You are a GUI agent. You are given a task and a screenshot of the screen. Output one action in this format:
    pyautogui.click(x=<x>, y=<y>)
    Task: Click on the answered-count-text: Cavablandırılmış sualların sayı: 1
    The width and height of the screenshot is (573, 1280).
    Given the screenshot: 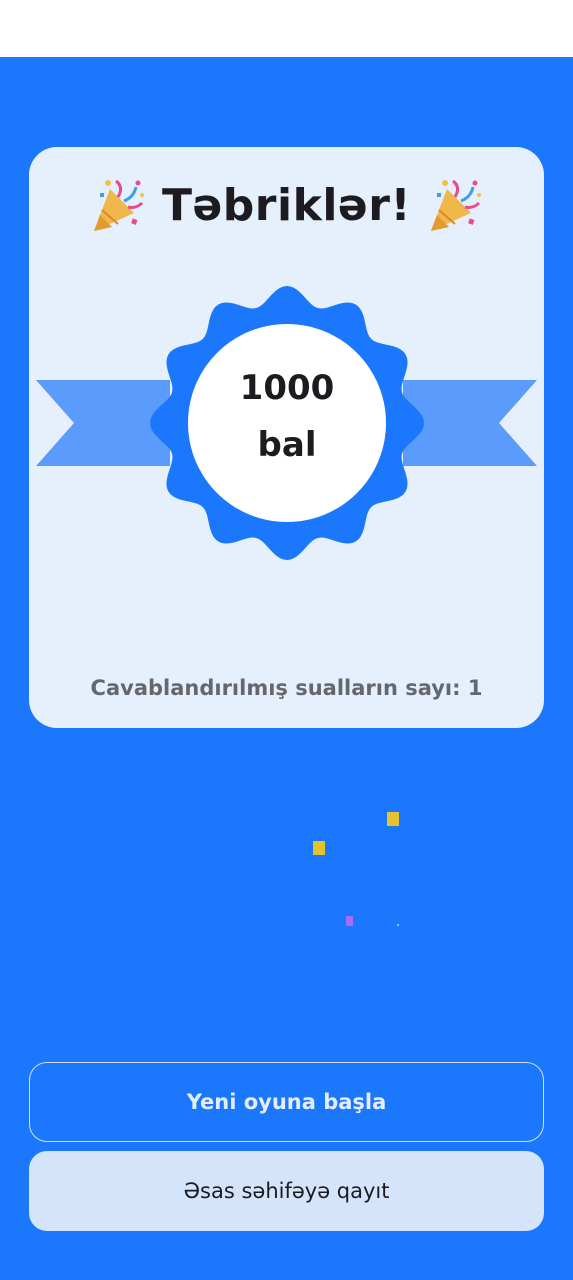 What is the action you would take?
    pyautogui.click(x=286, y=688)
    